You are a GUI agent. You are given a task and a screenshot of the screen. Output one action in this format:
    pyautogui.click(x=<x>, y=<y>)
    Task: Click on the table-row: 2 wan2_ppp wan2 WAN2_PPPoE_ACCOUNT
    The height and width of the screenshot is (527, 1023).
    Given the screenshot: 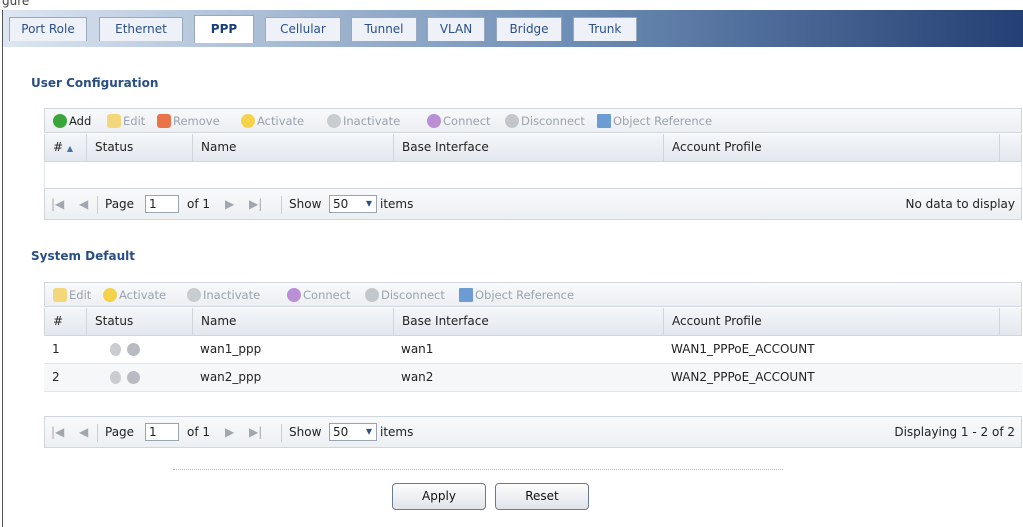 What is the action you would take?
    pyautogui.click(x=533, y=378)
    